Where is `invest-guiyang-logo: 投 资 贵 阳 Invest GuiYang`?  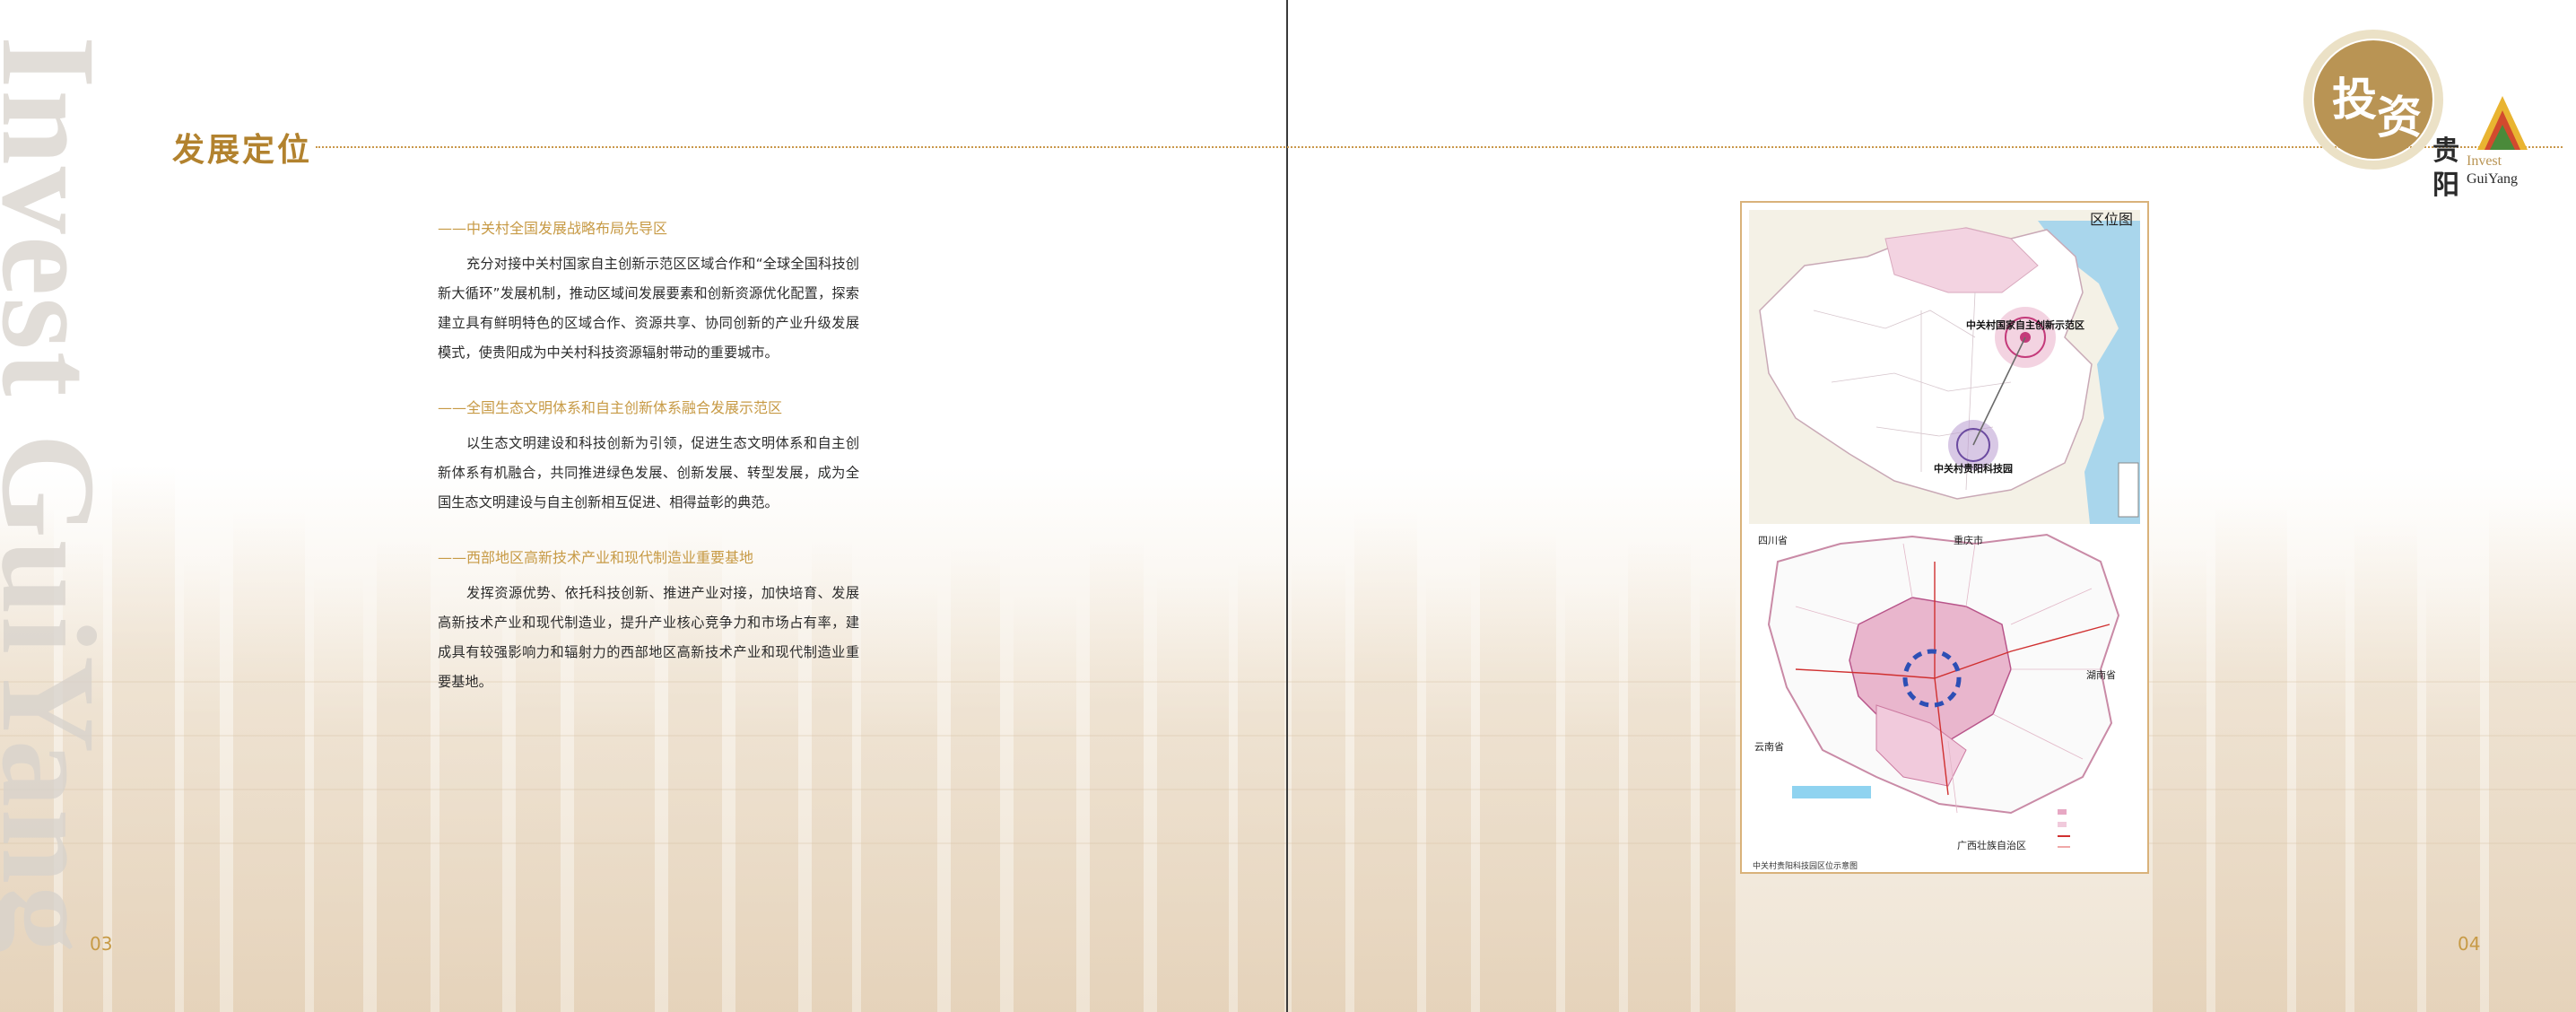 invest-guiyang-logo: 投 资 贵 阳 Invest GuiYang is located at coordinates (2430, 121).